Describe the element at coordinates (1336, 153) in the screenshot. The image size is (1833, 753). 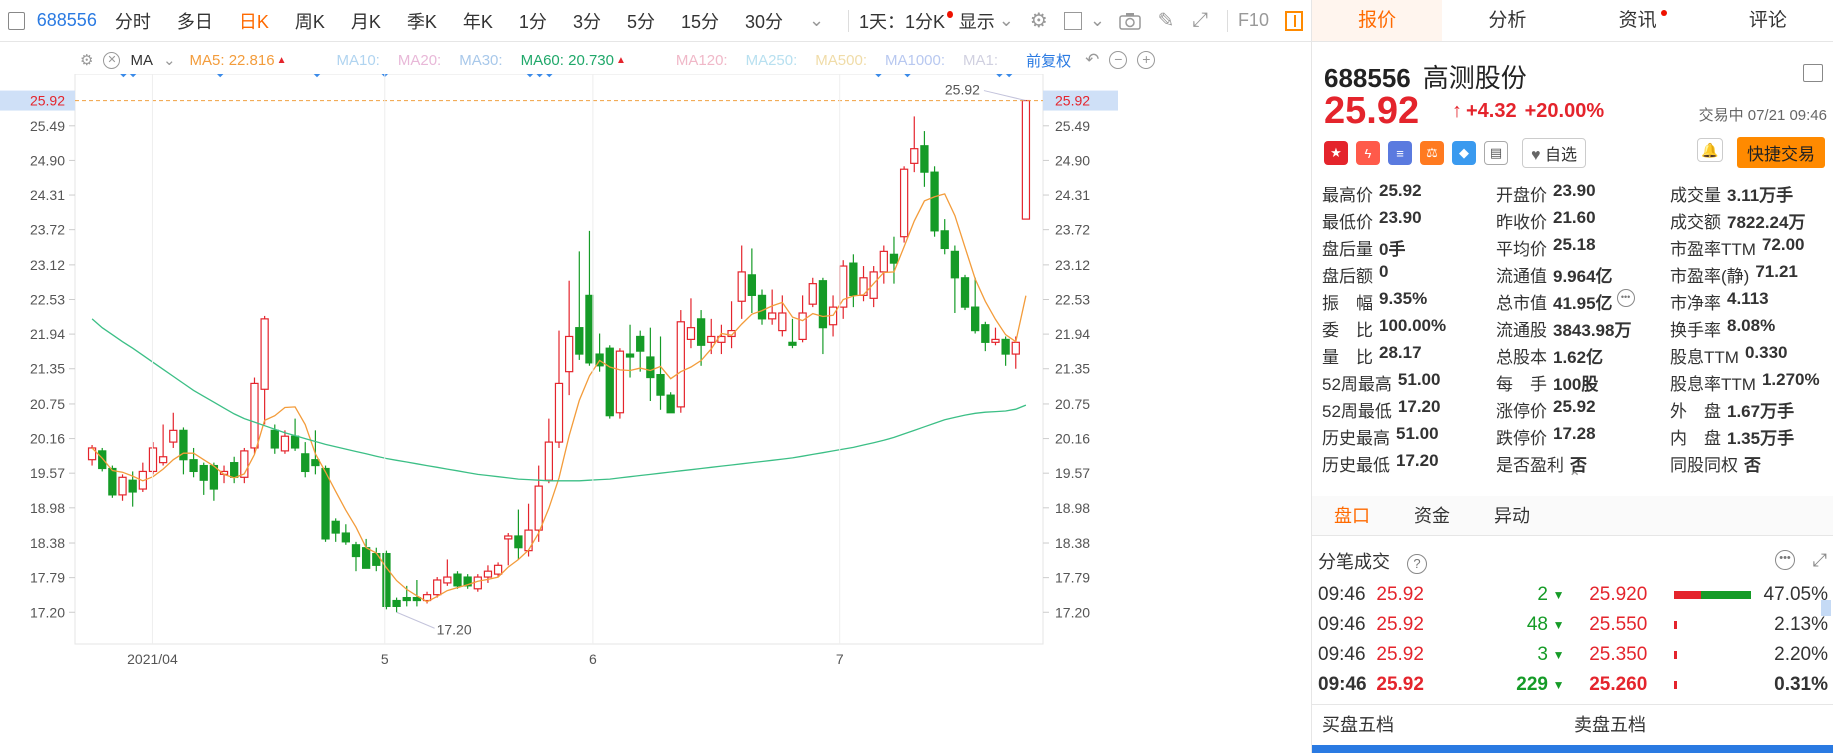
I see `flag-icon: ★` at that location.